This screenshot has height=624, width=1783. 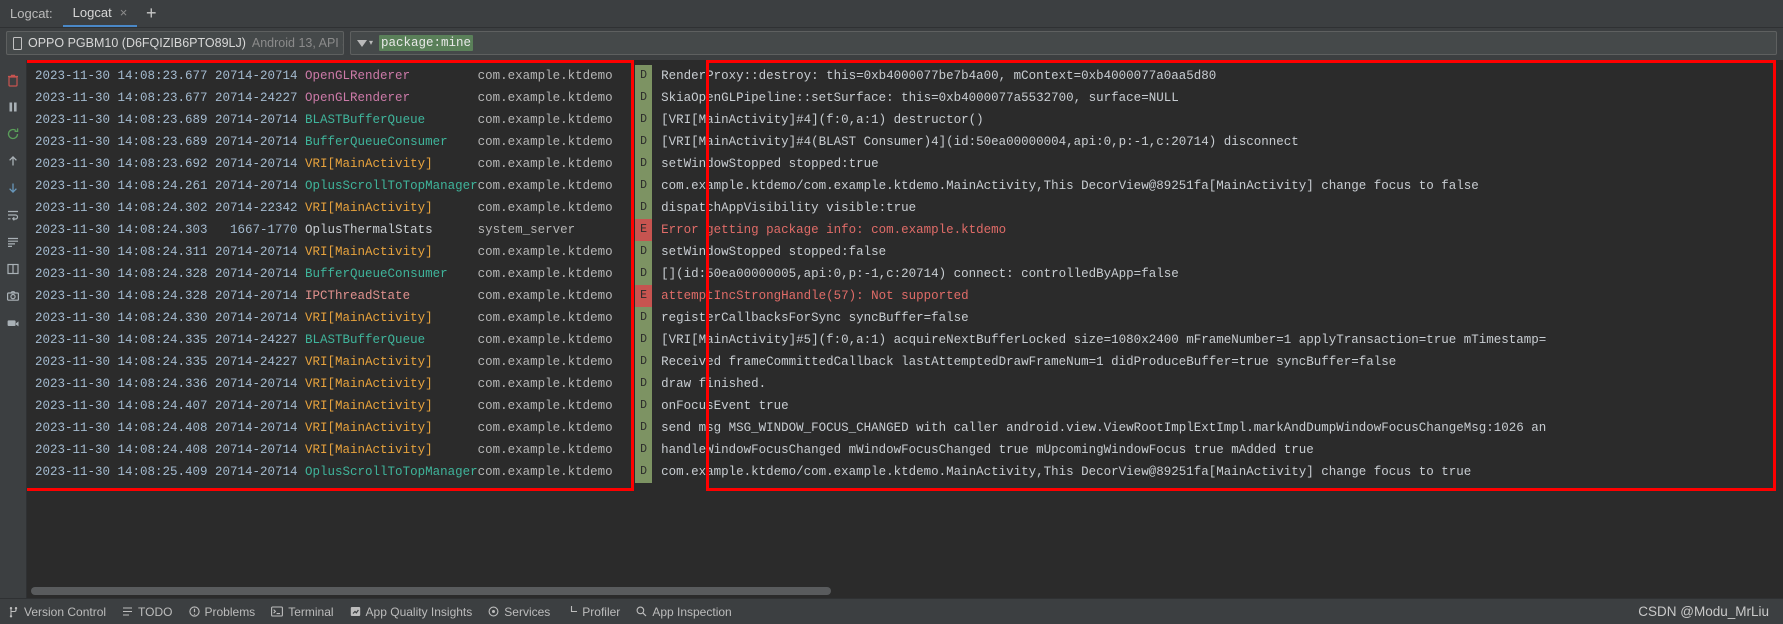 What do you see at coordinates (391, 186) in the screenshot?
I see `log-tag: OplusScrollToTopManager` at bounding box center [391, 186].